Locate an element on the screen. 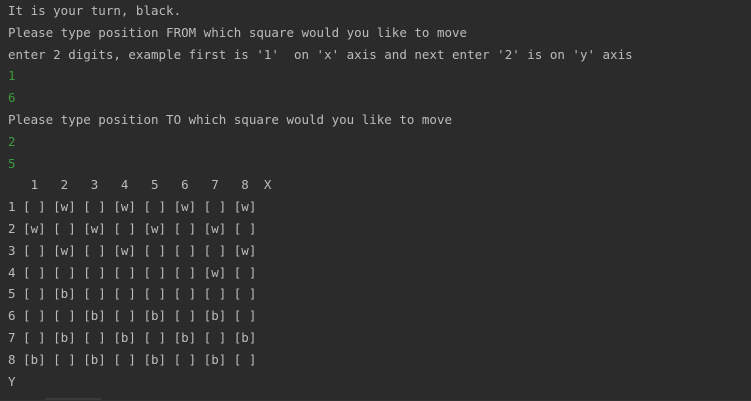 The width and height of the screenshot is (751, 401). console-line-turn: It is your turn, black. is located at coordinates (95, 10).